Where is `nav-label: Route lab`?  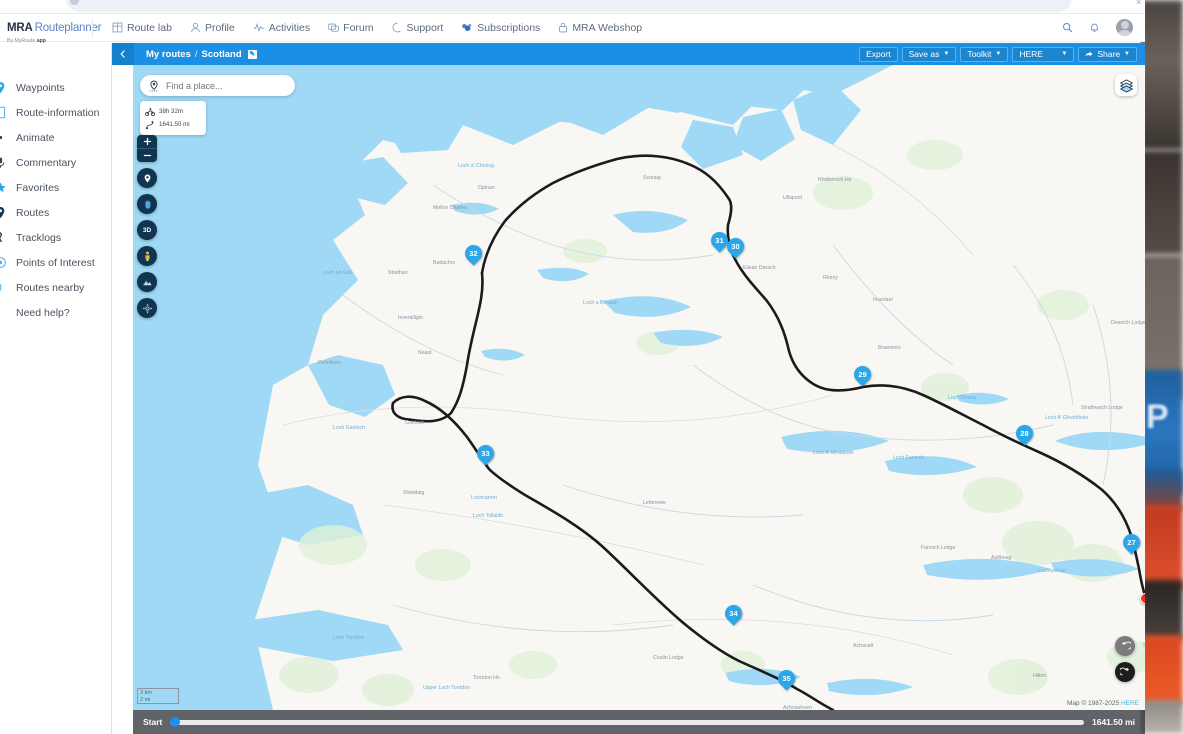
nav-label: Route lab is located at coordinates (149, 27).